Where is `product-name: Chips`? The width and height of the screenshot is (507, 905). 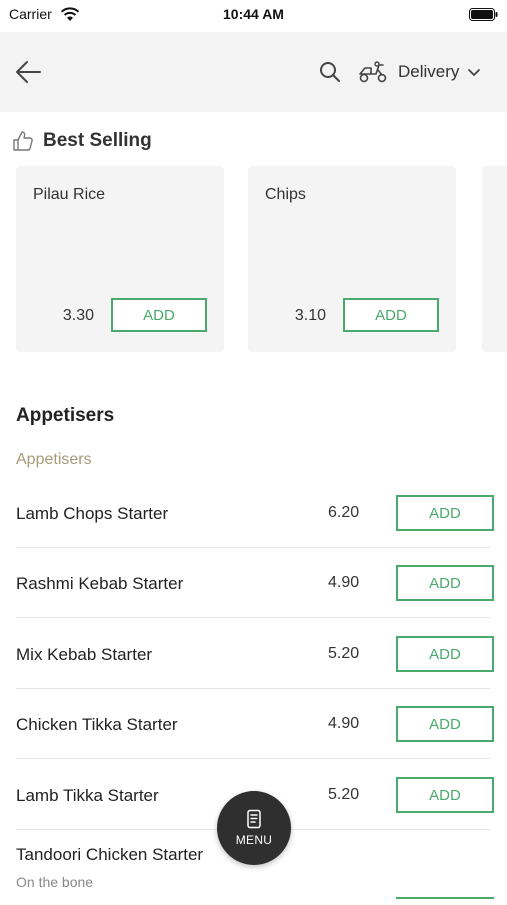
product-name: Chips is located at coordinates (285, 194).